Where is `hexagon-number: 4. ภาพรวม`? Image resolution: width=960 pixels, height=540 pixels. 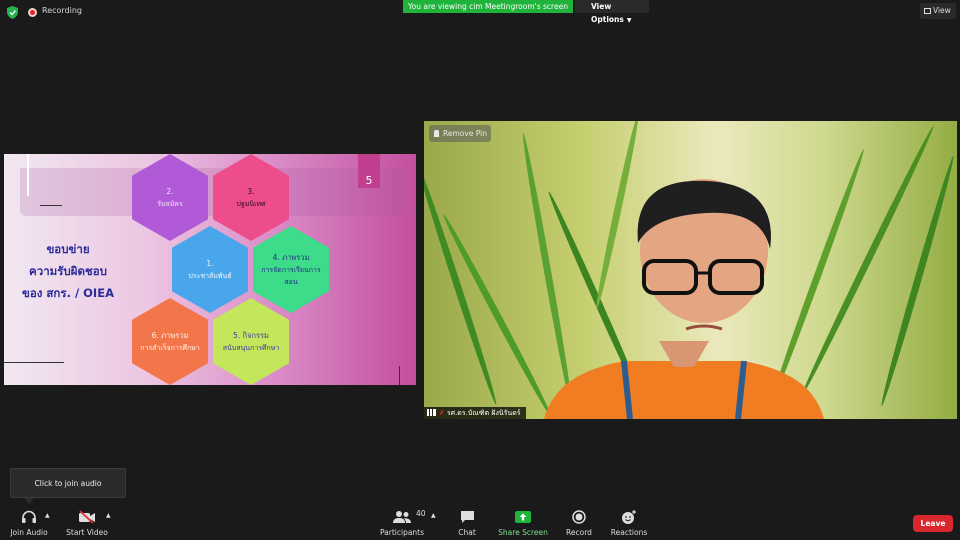
hexagon-number: 4. ภาพรวม is located at coordinates (291, 257).